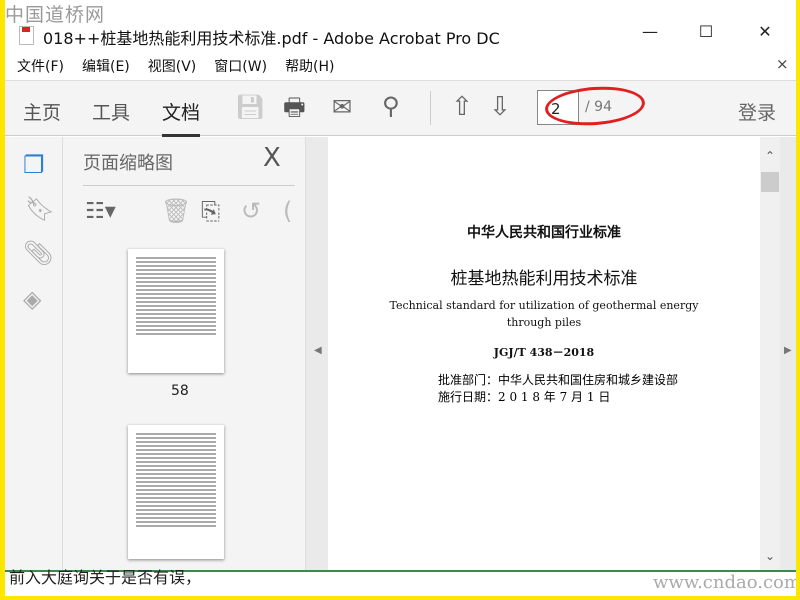 The image size is (800, 600). Describe the element at coordinates (105, 577) in the screenshot. I see `cut-off-text: 前入大庭询关于是否有误，` at that location.